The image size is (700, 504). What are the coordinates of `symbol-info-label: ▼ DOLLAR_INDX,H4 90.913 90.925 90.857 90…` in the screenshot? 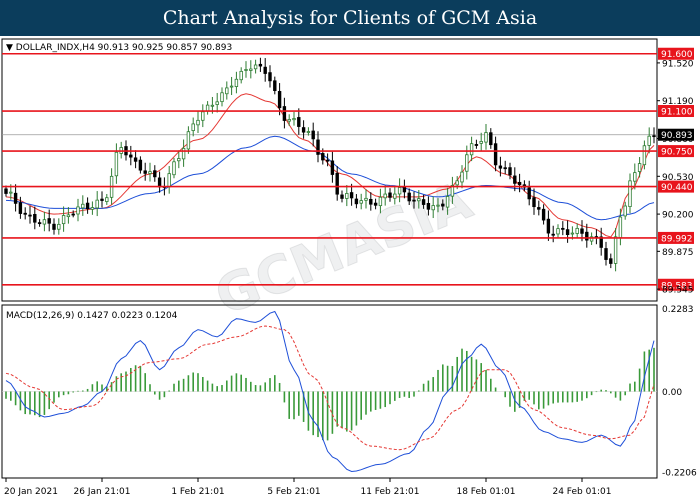 It's located at (119, 48).